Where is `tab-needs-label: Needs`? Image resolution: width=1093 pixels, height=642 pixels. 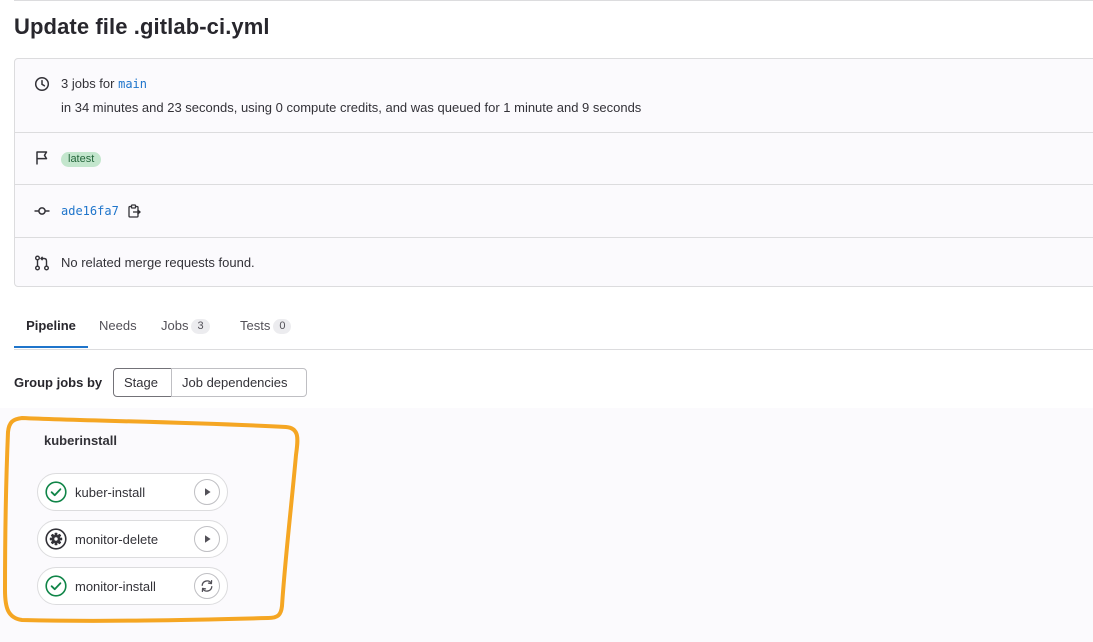
tab-needs-label: Needs is located at coordinates (118, 325).